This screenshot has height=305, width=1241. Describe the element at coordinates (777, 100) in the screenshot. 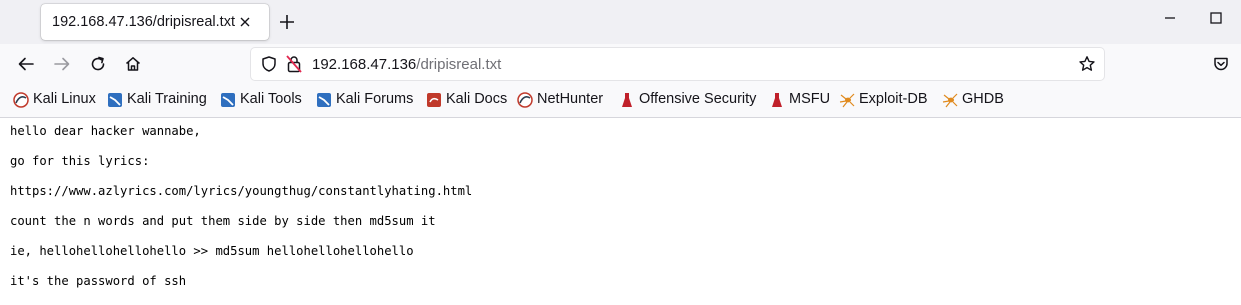

I see `msfu-icon` at that location.